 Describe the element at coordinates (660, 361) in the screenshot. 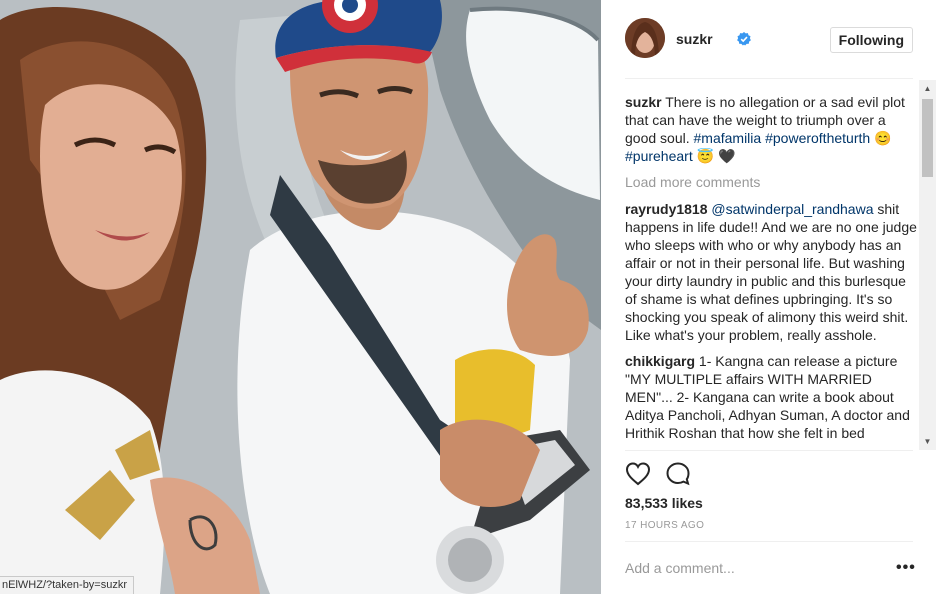

I see `comment-username: chikkigarg` at that location.